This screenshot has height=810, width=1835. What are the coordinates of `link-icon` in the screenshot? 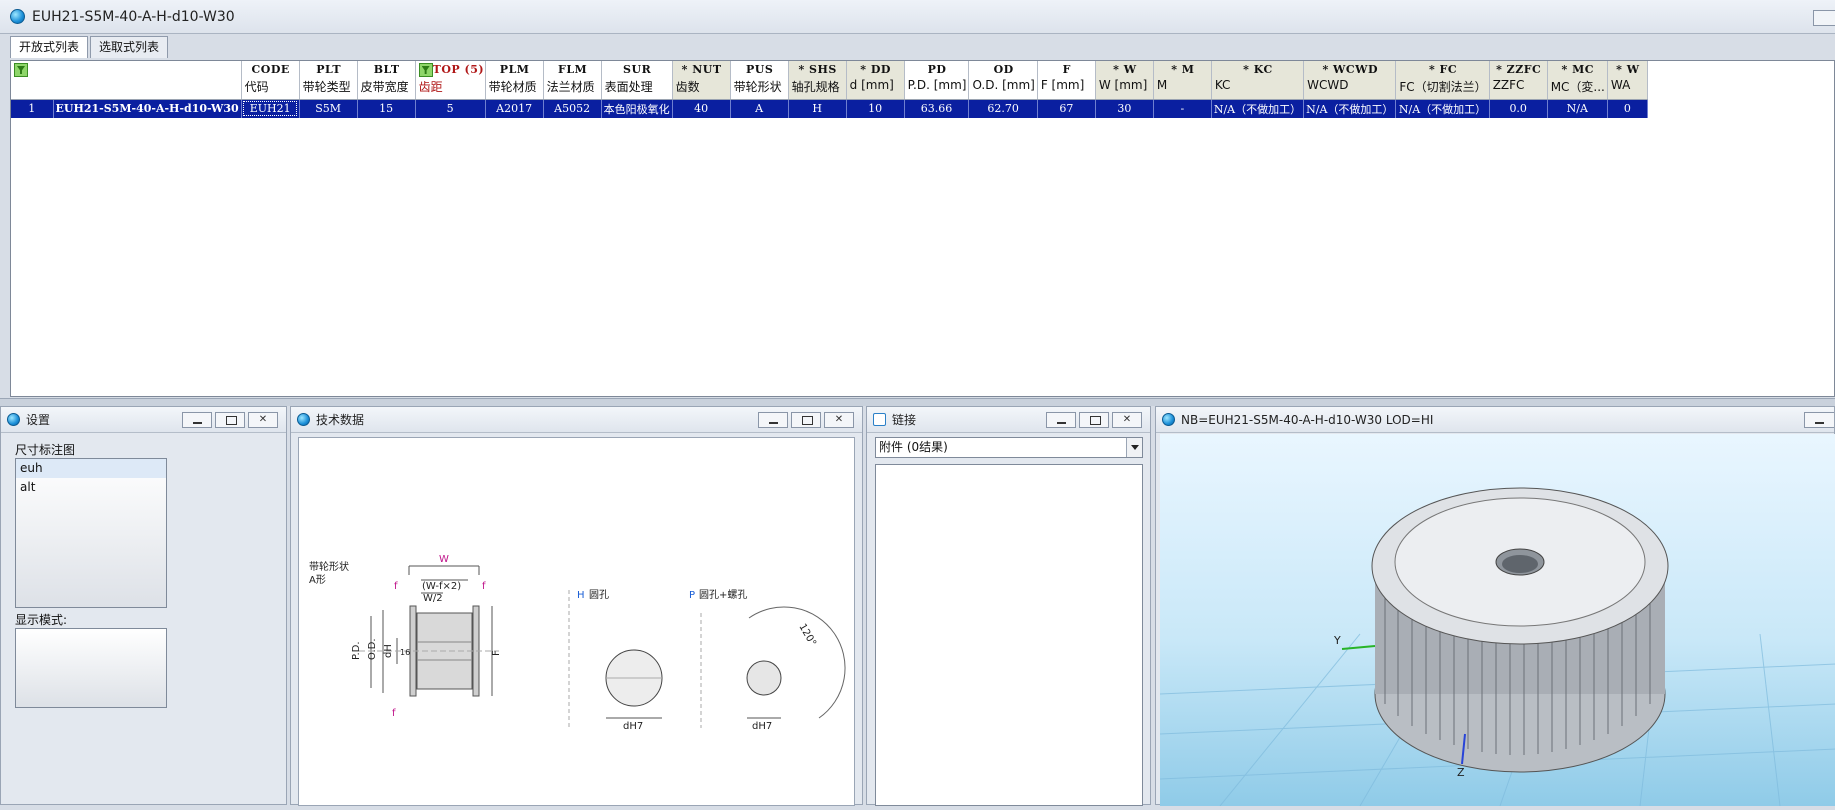 It's located at (879, 419).